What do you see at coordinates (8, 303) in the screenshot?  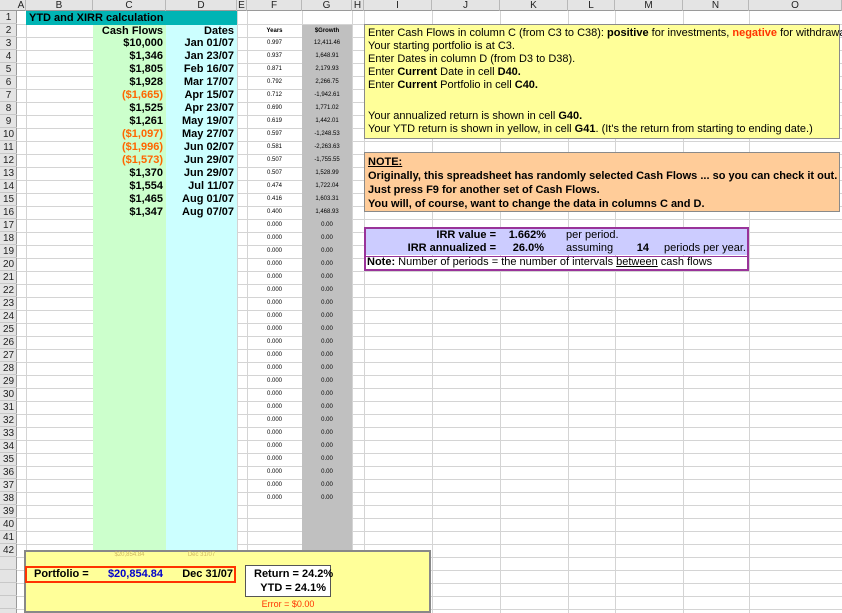 I see `row-header: 23` at bounding box center [8, 303].